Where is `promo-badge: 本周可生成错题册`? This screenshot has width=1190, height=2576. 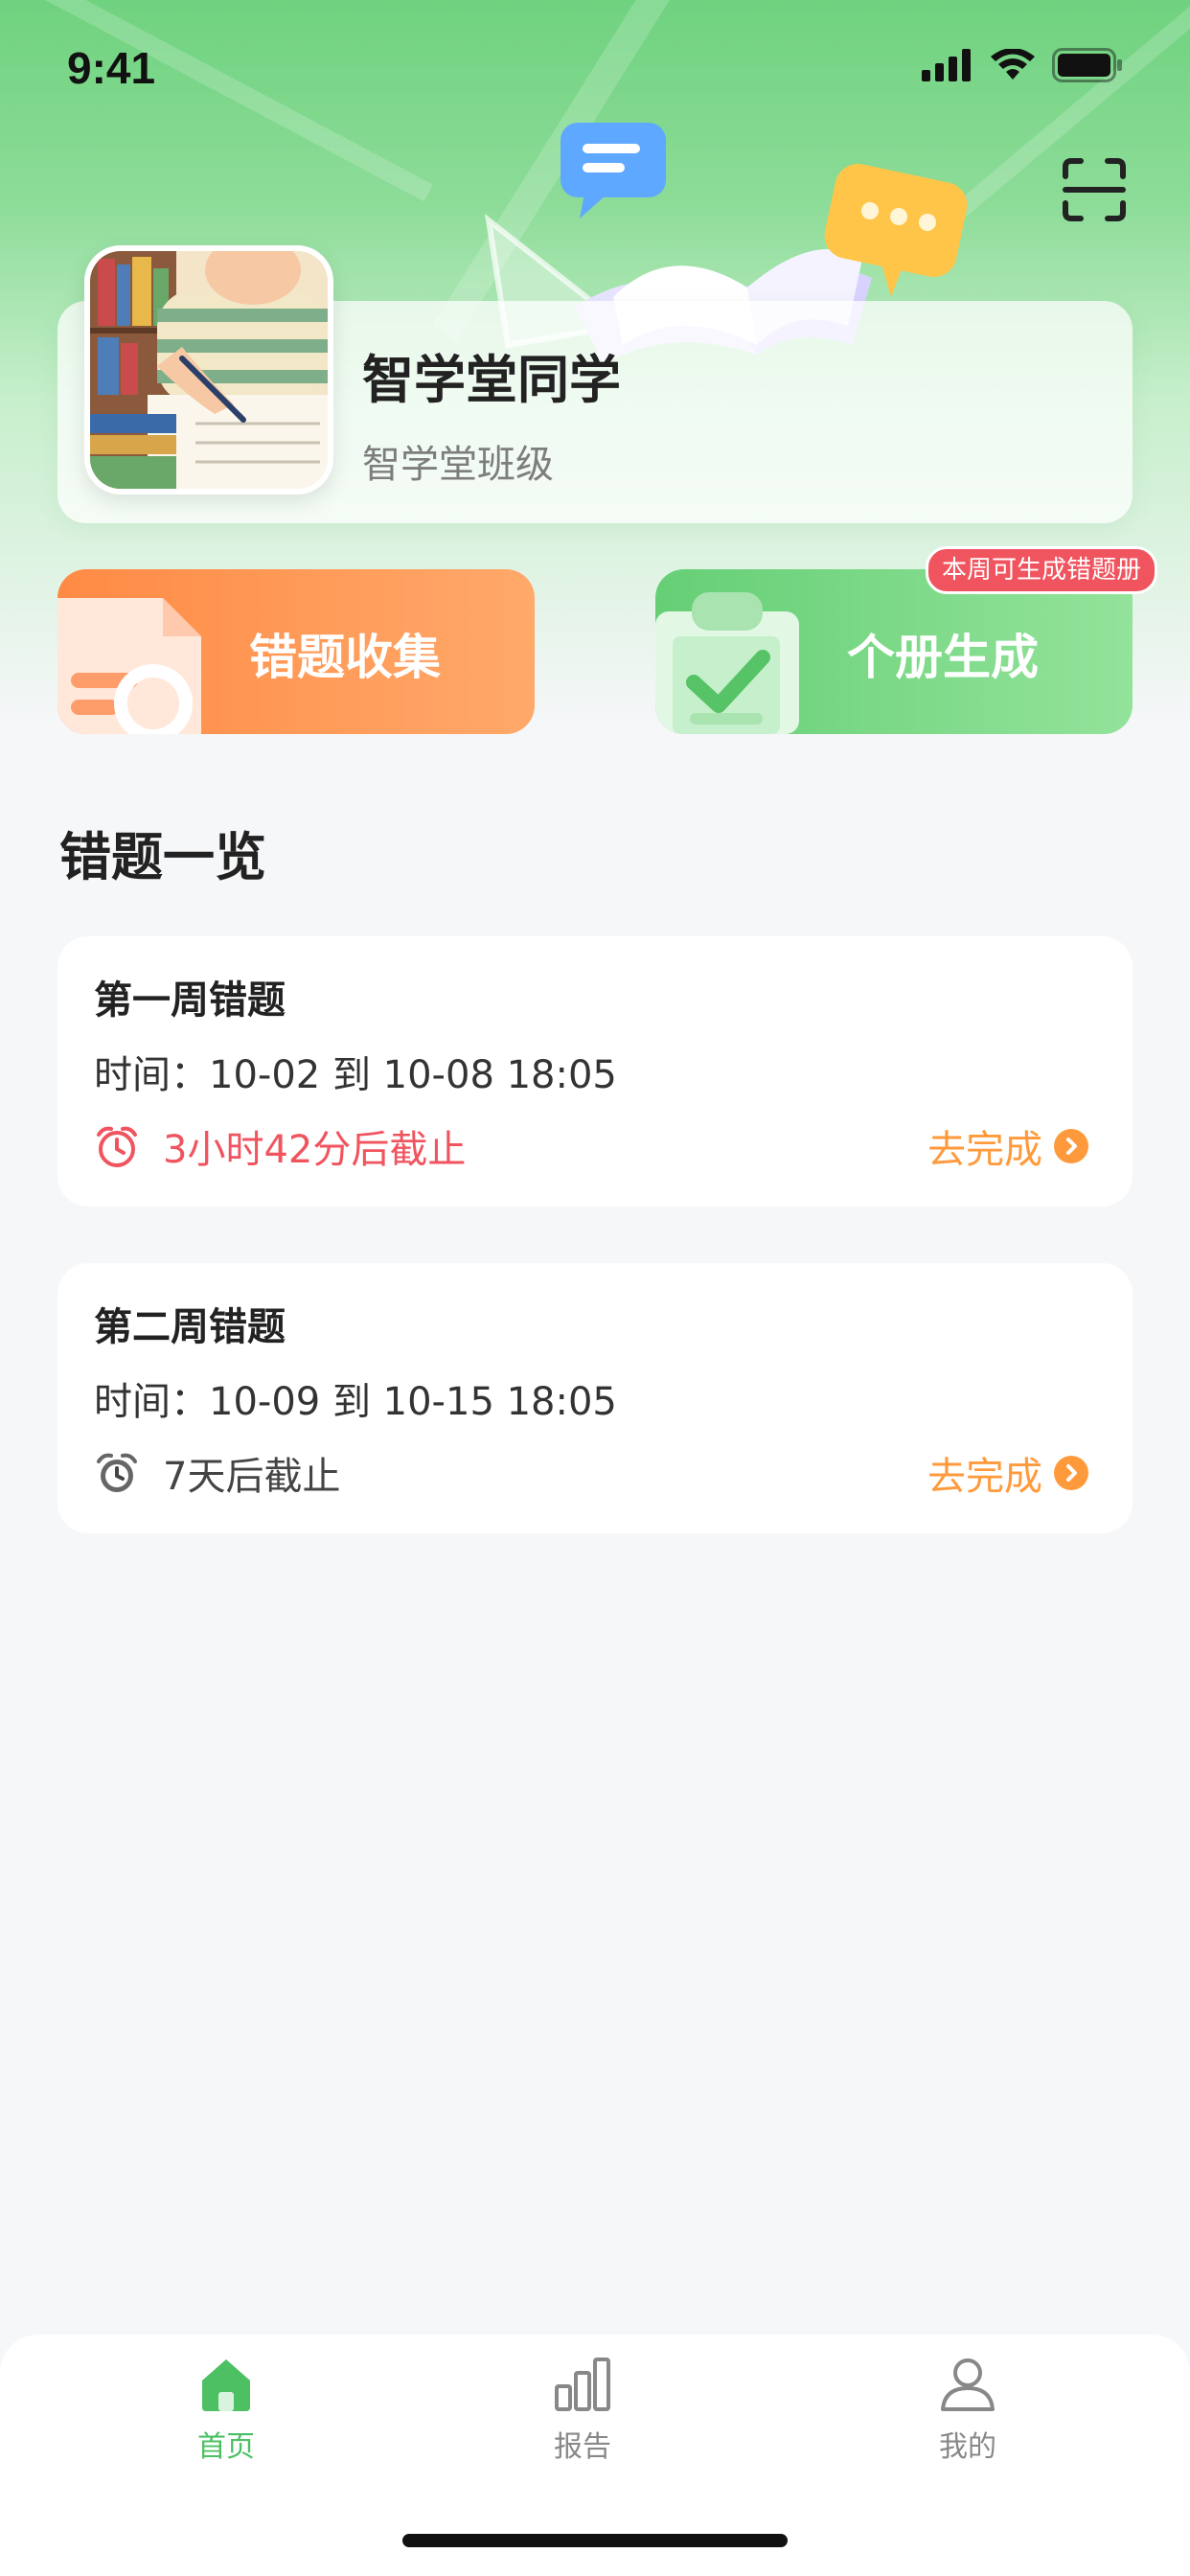 promo-badge: 本周可生成错题册 is located at coordinates (1042, 570).